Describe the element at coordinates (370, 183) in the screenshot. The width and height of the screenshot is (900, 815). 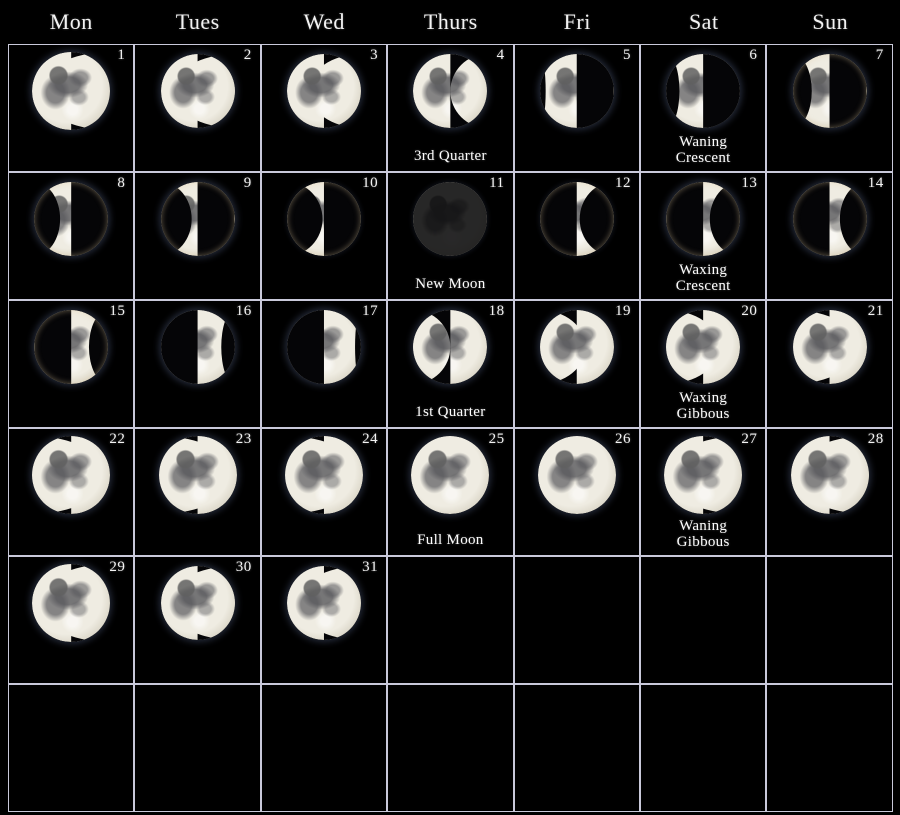
I see `day-number: 10` at that location.